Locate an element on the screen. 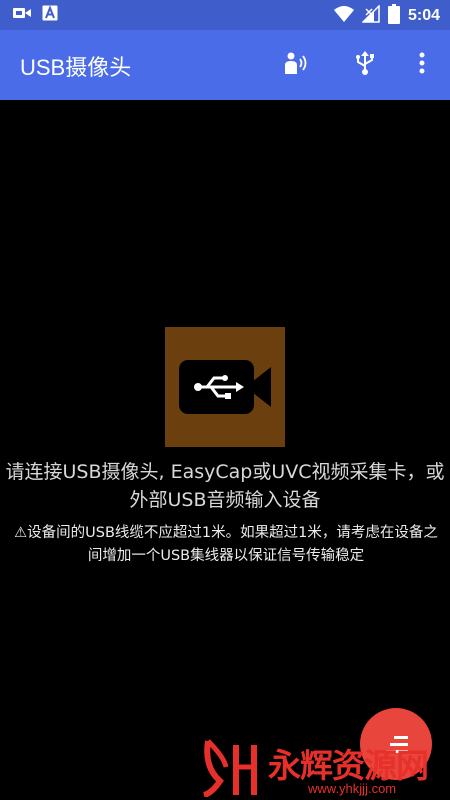 This screenshot has height=800, width=450. speak-button is located at coordinates (295, 65).